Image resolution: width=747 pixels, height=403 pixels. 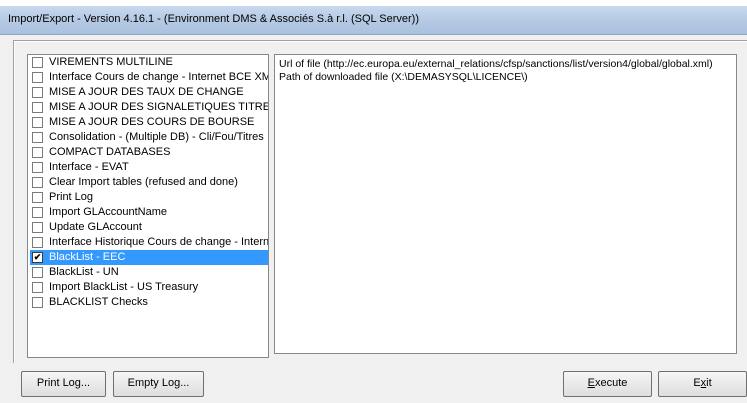 What do you see at coordinates (159, 107) in the screenshot?
I see `task-item-label: MISE A JOUR DES SIGNALETIQUES TITRES` at bounding box center [159, 107].